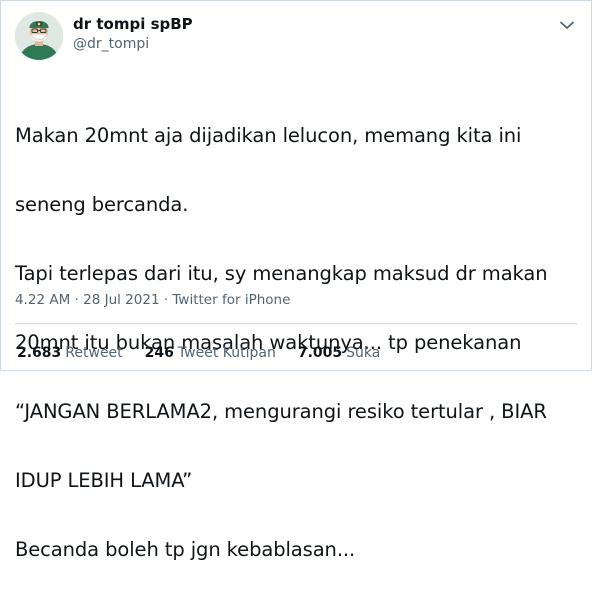 The width and height of the screenshot is (592, 607). I want to click on avatar, so click(39, 36).